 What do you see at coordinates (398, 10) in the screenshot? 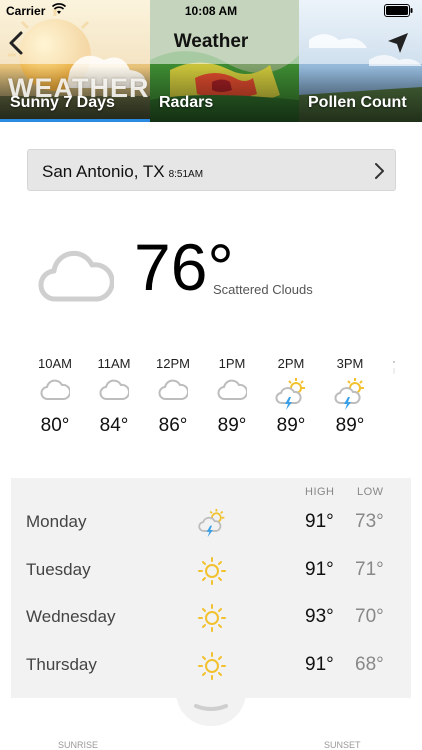
I see `battery-icon` at bounding box center [398, 10].